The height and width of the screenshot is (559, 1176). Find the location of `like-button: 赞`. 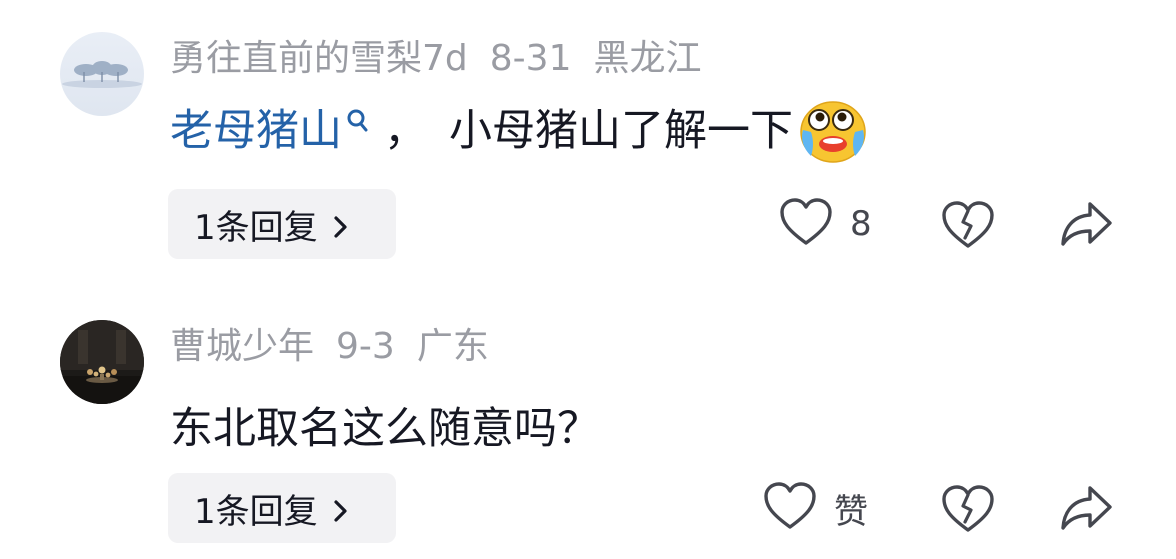

like-button: 赞 is located at coordinates (815, 508).